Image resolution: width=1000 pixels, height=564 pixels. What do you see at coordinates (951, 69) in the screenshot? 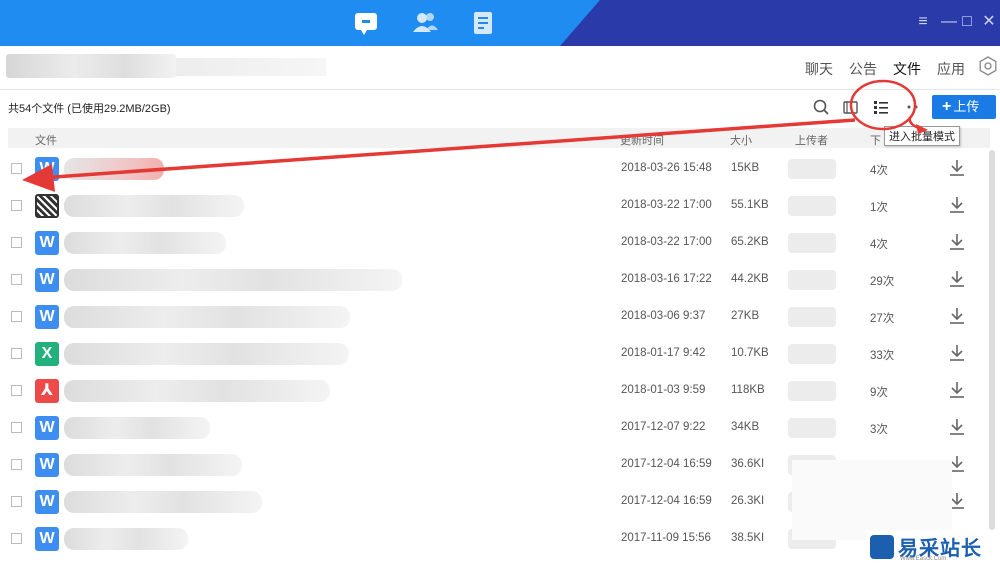
I see `tab-apps: 应用` at bounding box center [951, 69].